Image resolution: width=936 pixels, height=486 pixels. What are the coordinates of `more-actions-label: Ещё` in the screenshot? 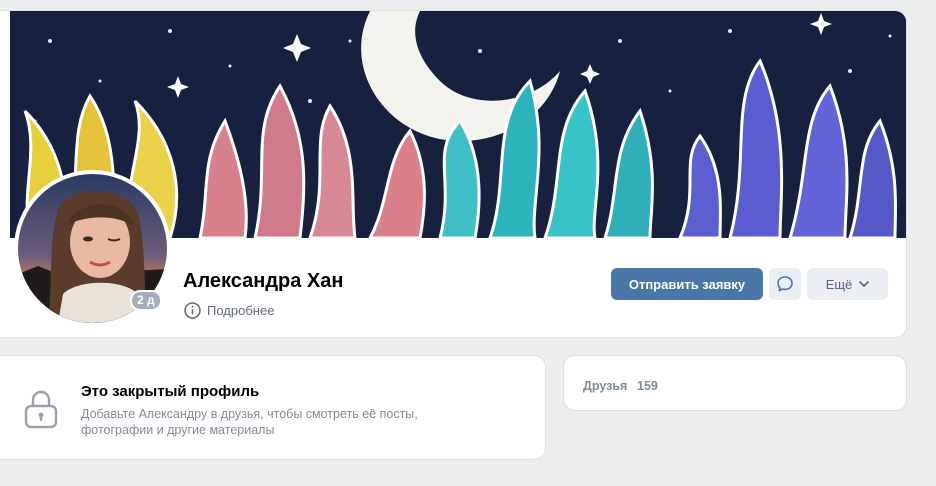 It's located at (839, 284).